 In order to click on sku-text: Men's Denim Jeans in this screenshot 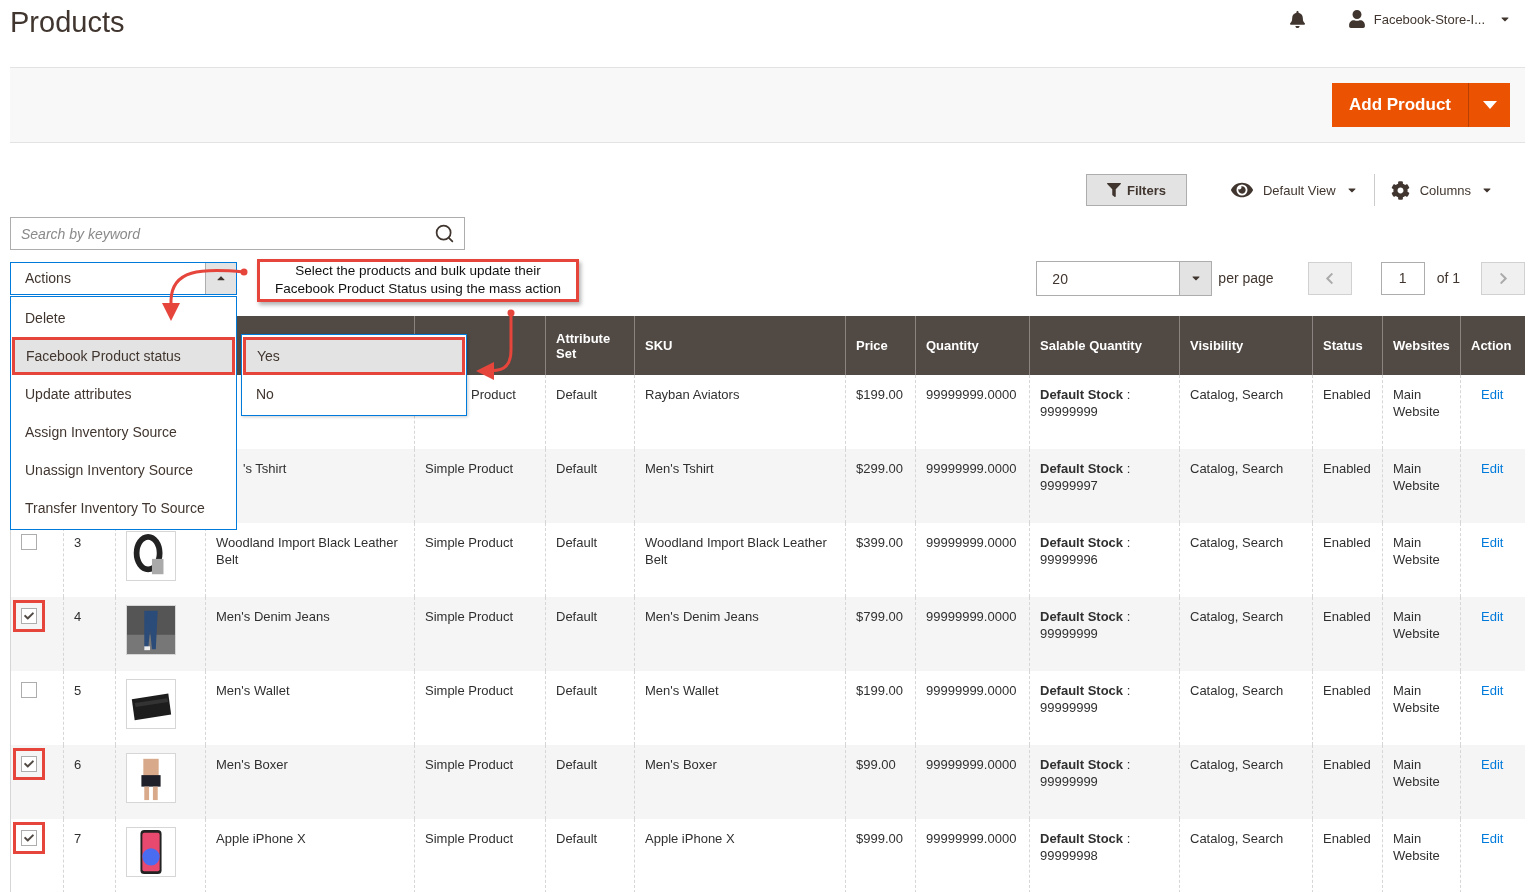, I will do `click(702, 616)`.